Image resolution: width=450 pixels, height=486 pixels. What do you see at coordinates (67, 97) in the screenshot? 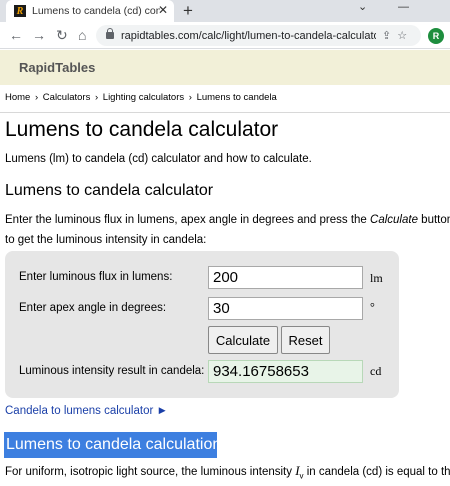
I see `breadcrumb-calculators: Calculators` at bounding box center [67, 97].